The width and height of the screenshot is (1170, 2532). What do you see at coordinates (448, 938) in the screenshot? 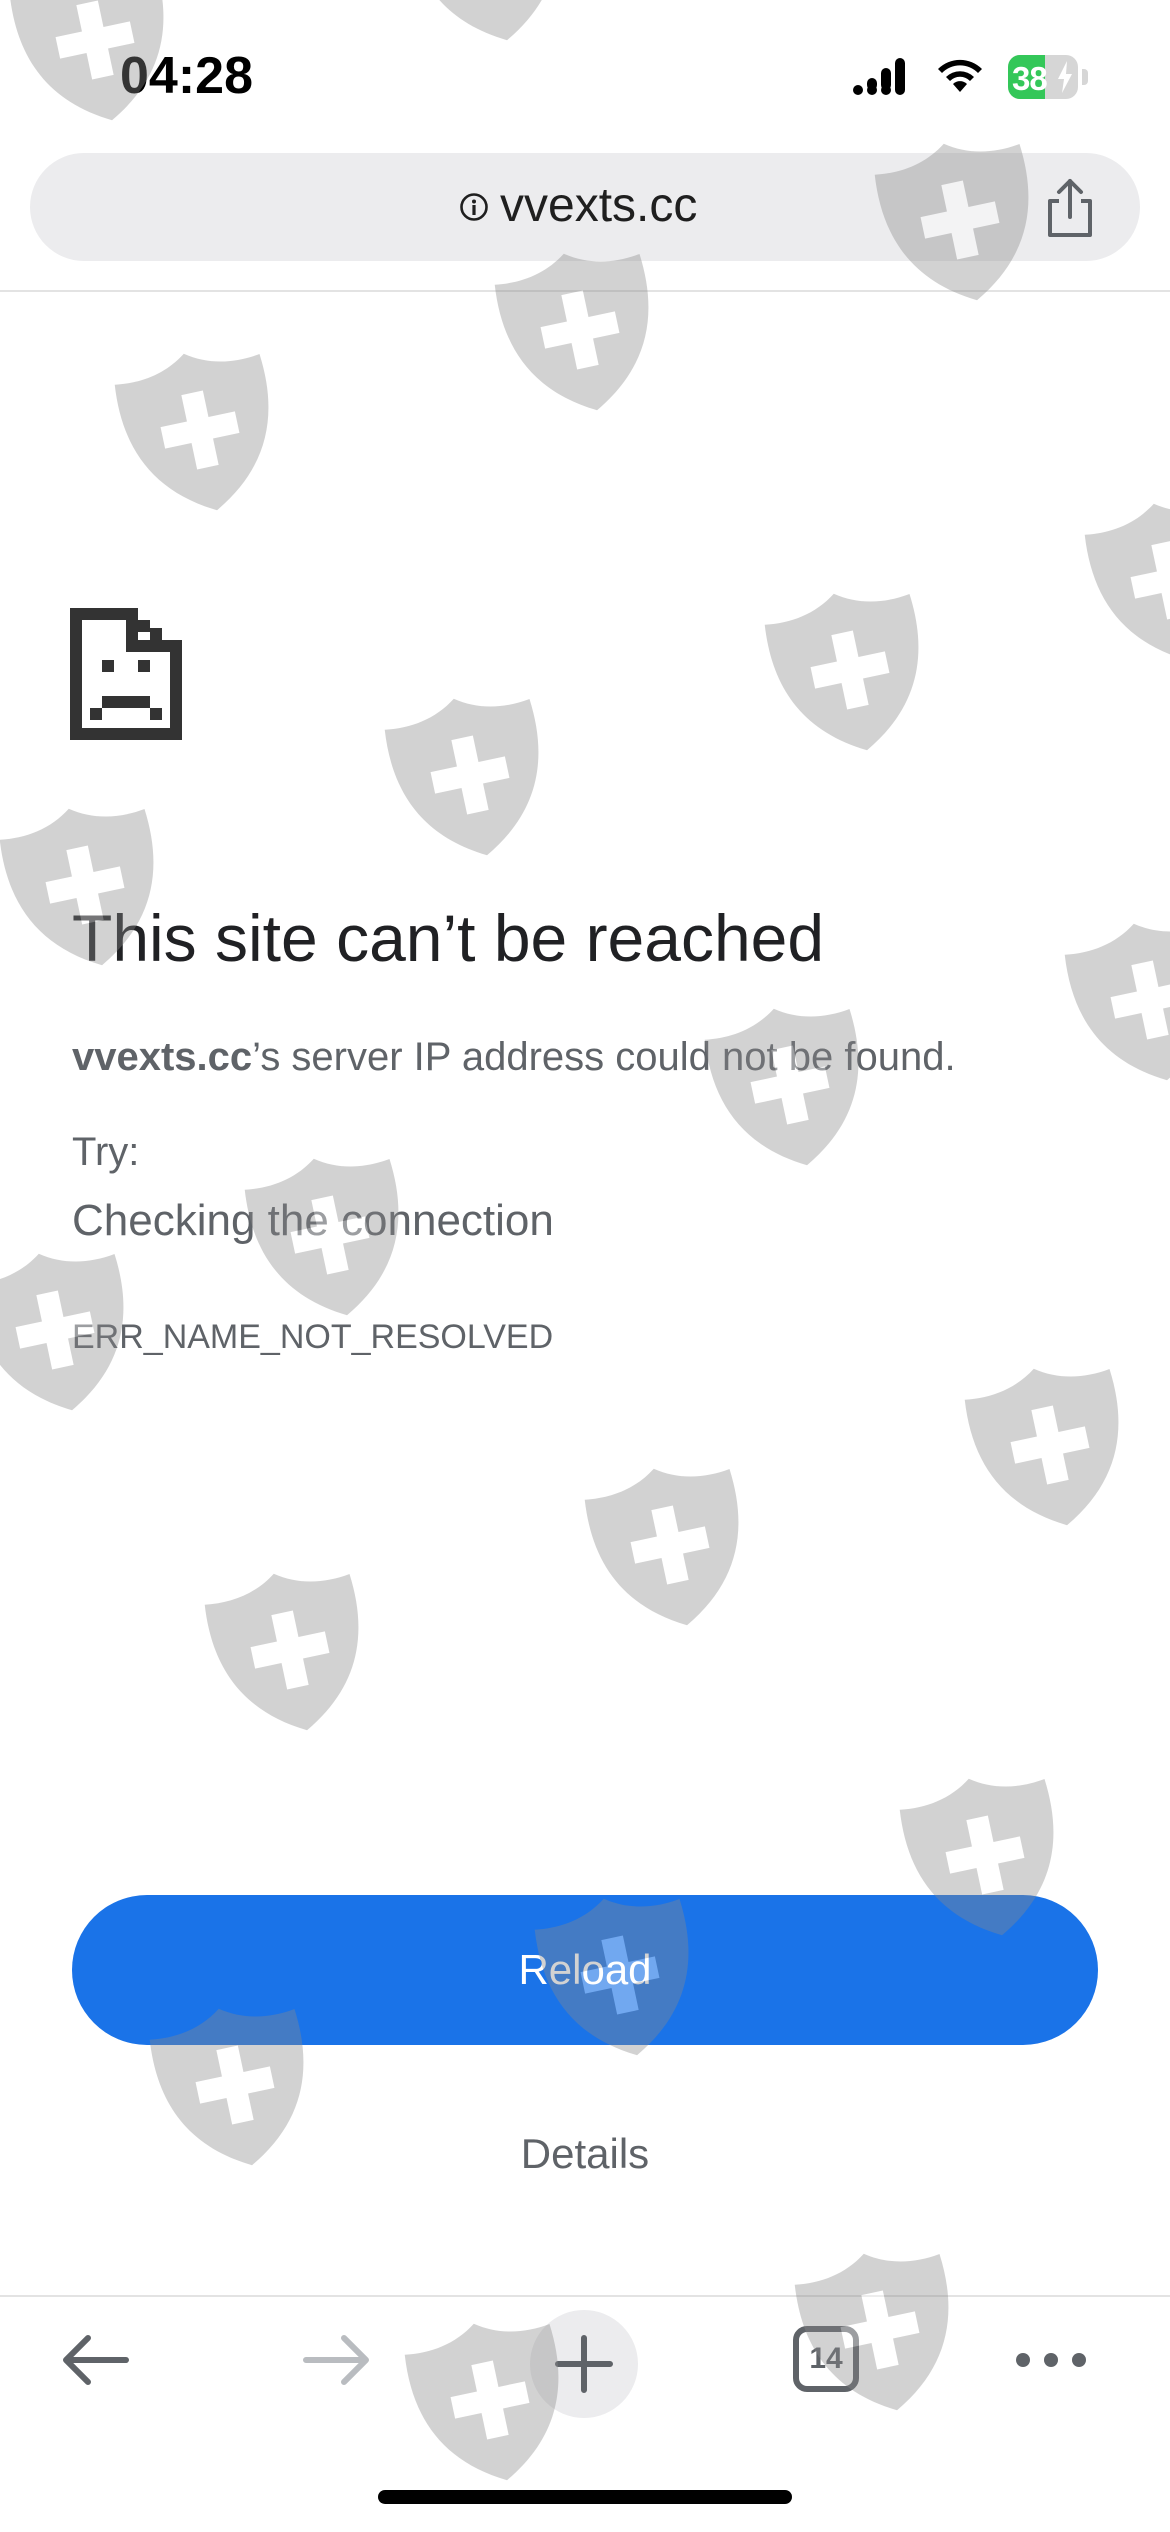
I see `error-title: This site can’t be reached` at bounding box center [448, 938].